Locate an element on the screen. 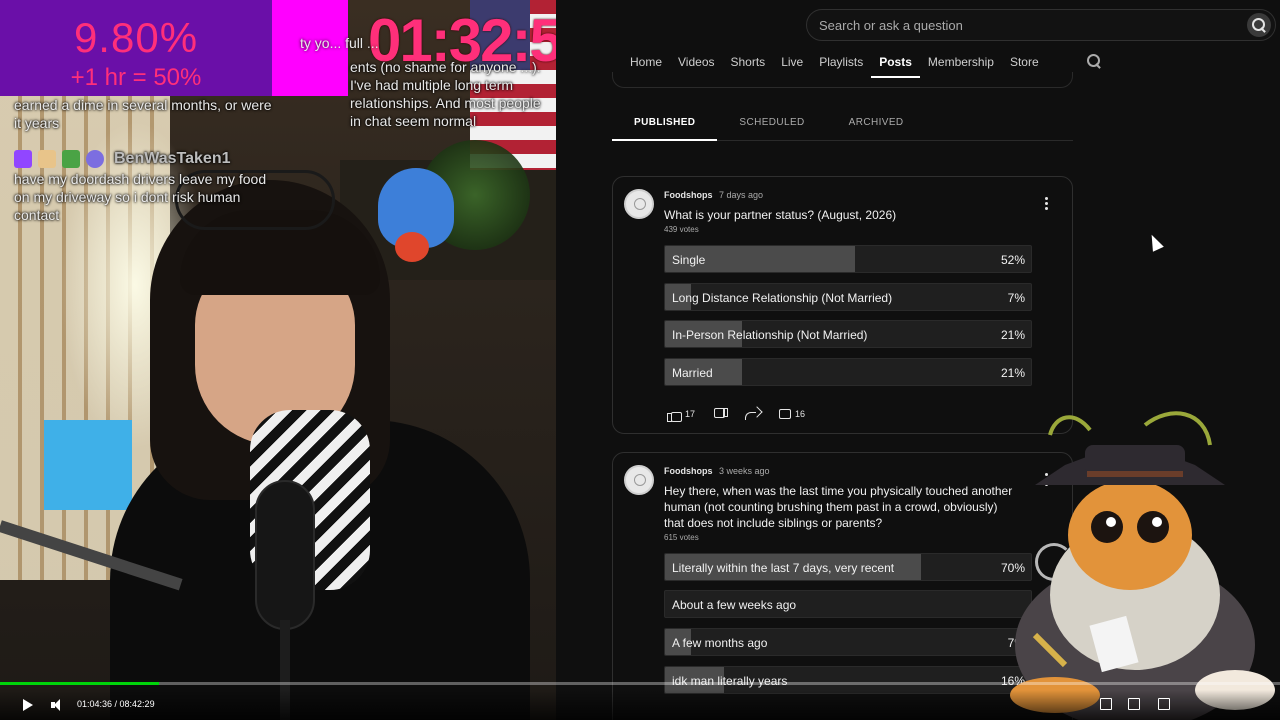 The width and height of the screenshot is (1280, 720). poll-option-label: Married is located at coordinates (692, 373).